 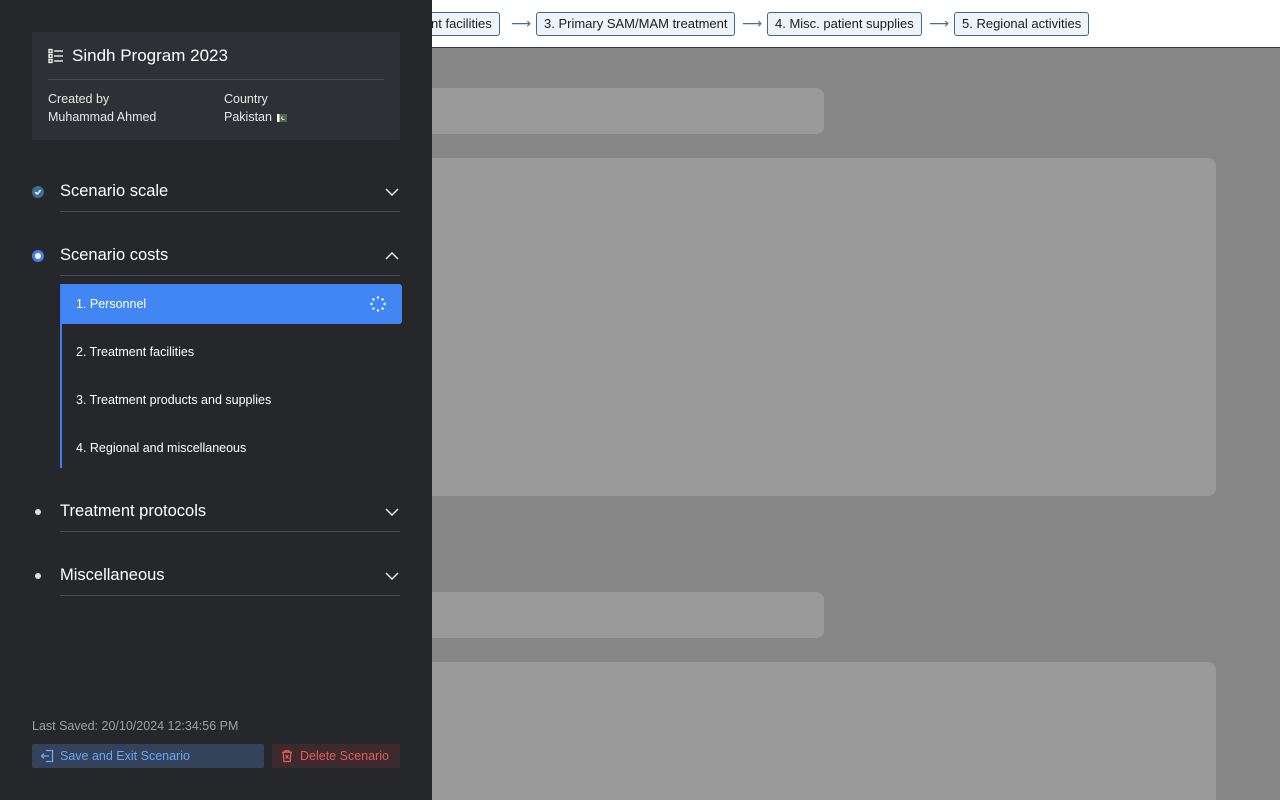 I want to click on created-by-value: Muhammad Ahmed, so click(x=102, y=117).